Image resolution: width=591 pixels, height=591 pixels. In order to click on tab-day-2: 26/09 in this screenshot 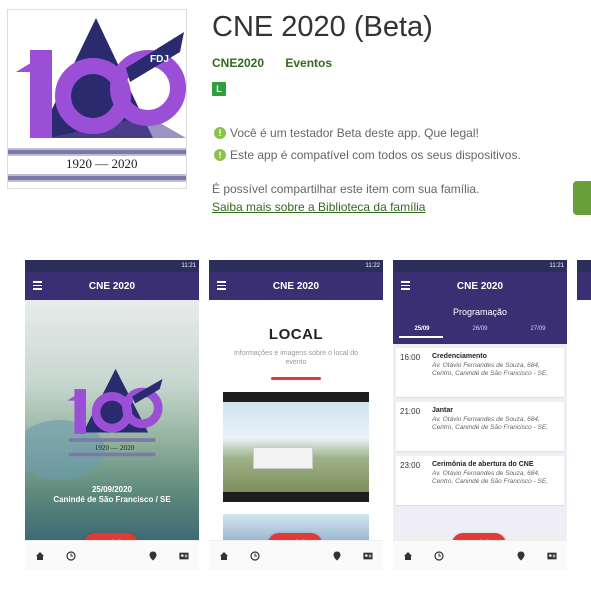, I will do `click(479, 329)`.